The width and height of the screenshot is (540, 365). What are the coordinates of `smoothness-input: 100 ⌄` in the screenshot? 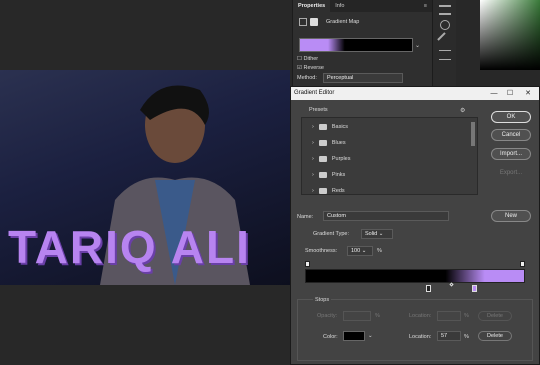 It's located at (360, 251).